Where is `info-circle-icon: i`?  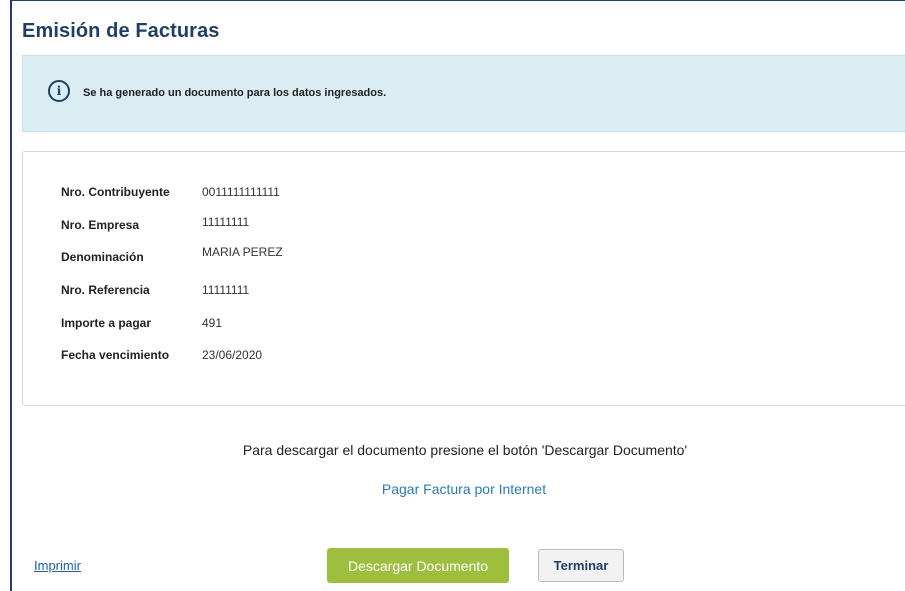 info-circle-icon: i is located at coordinates (59, 91).